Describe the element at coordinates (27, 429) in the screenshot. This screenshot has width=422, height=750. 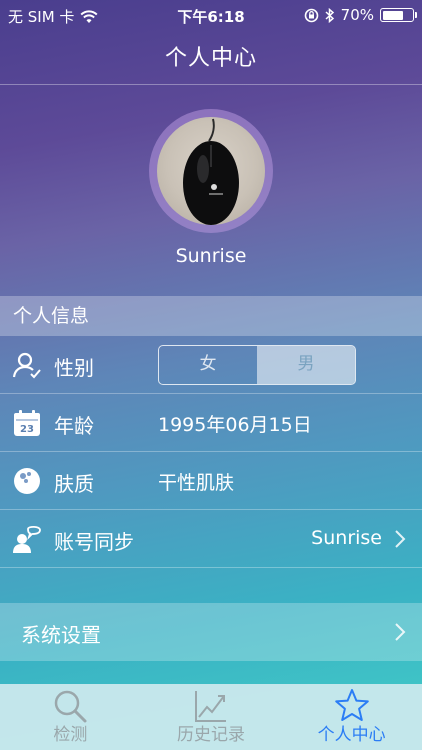
I see `calendar-day-text: 23` at that location.